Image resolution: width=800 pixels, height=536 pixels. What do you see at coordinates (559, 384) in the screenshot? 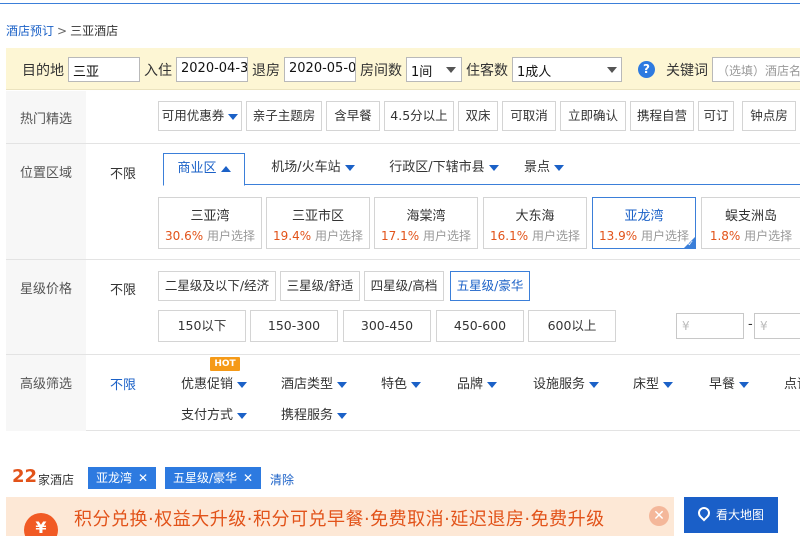
I see `filter-facilities-label: 设施服务` at bounding box center [559, 384].